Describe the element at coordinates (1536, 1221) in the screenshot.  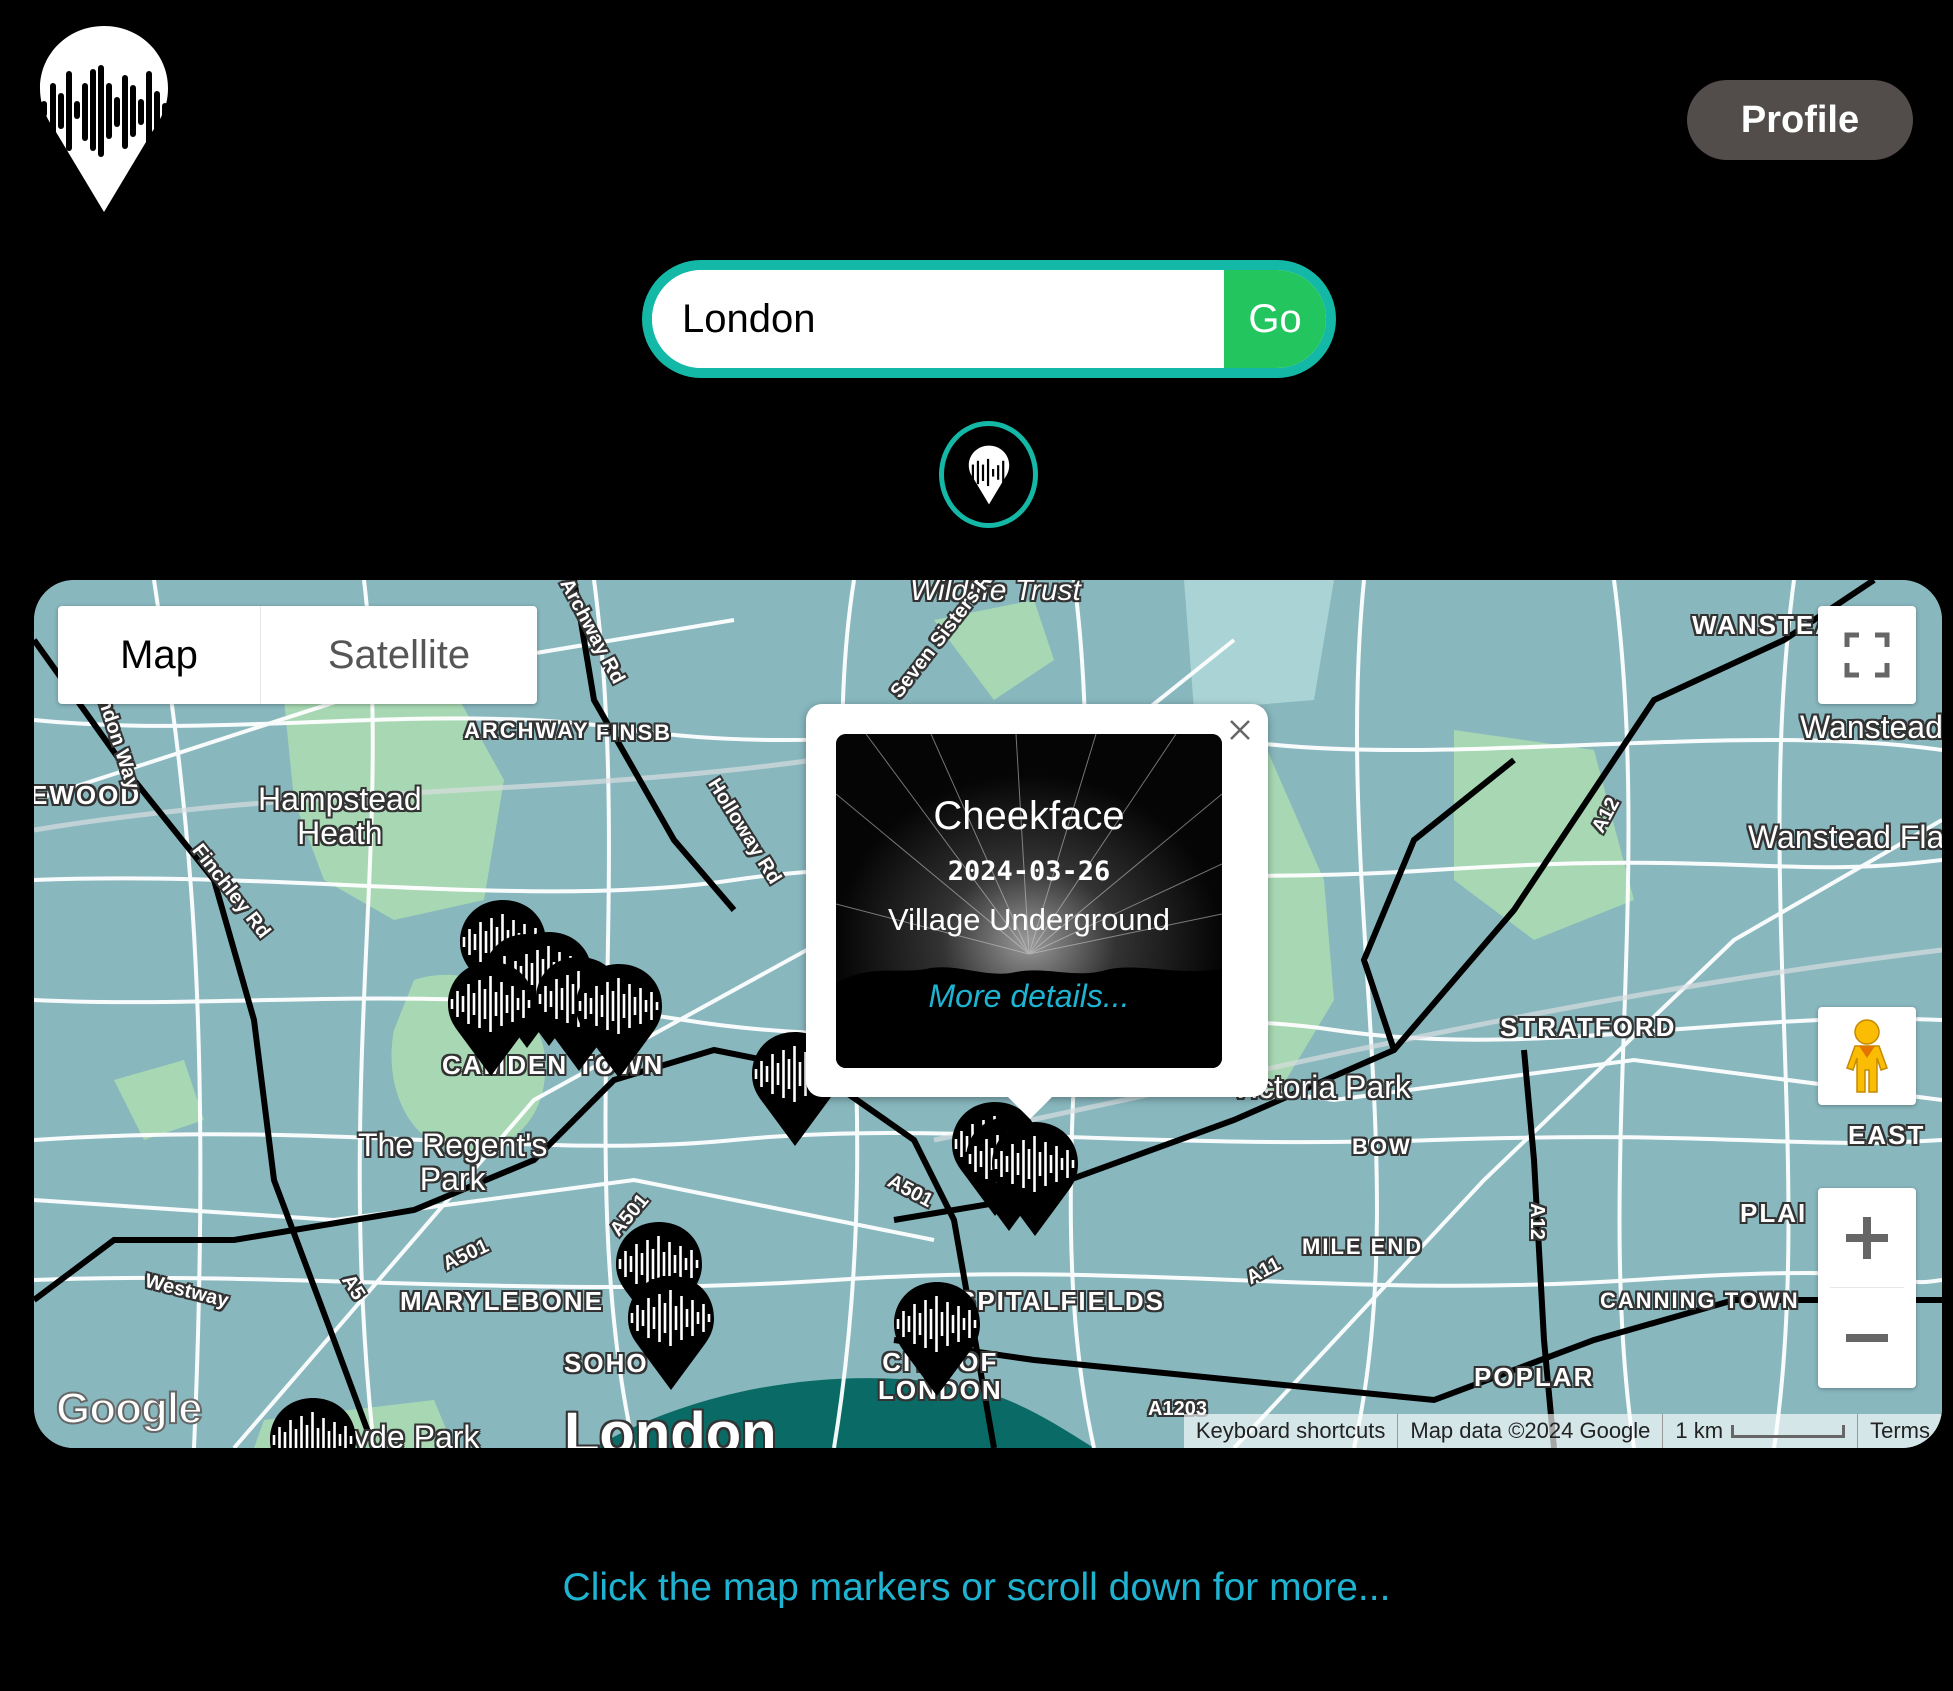
I see `label-a12-south: A12` at that location.